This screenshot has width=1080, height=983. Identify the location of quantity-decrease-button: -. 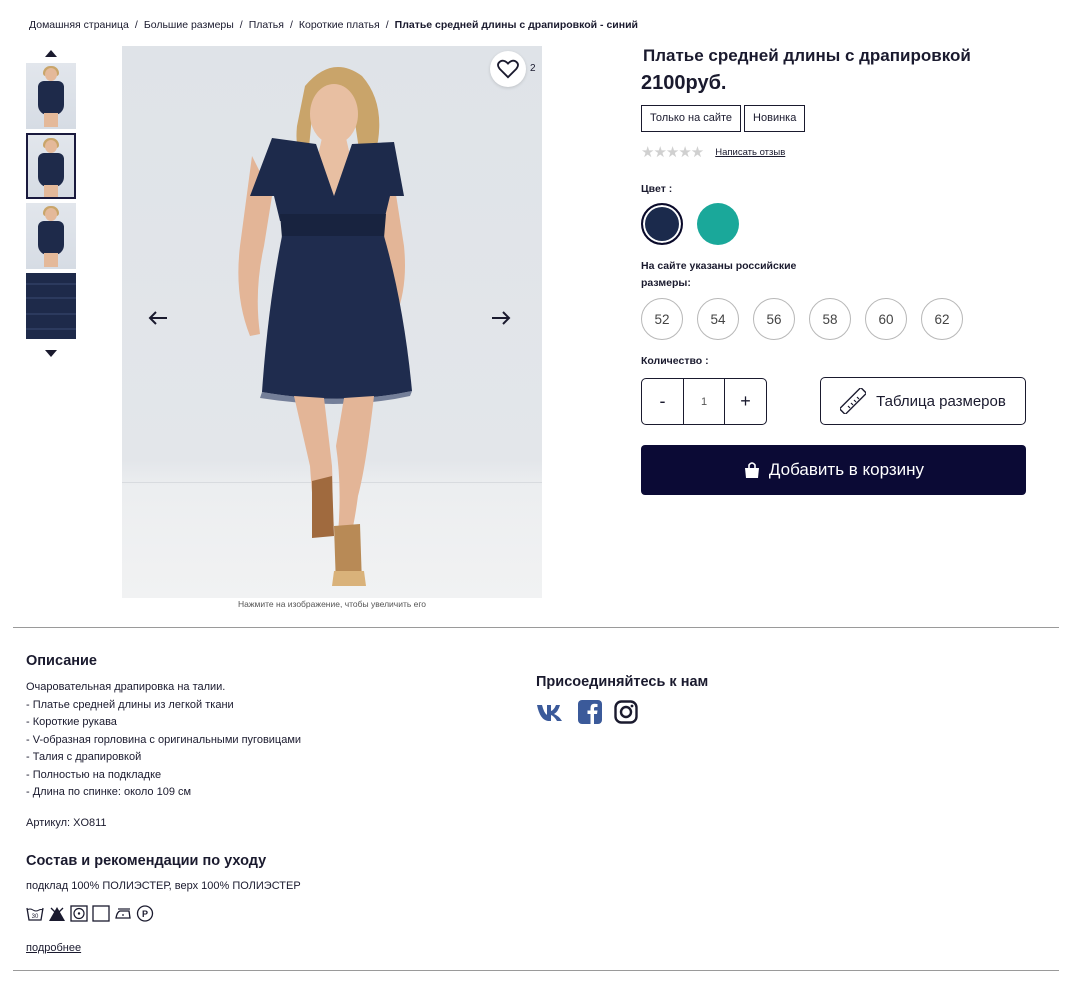
(662, 401).